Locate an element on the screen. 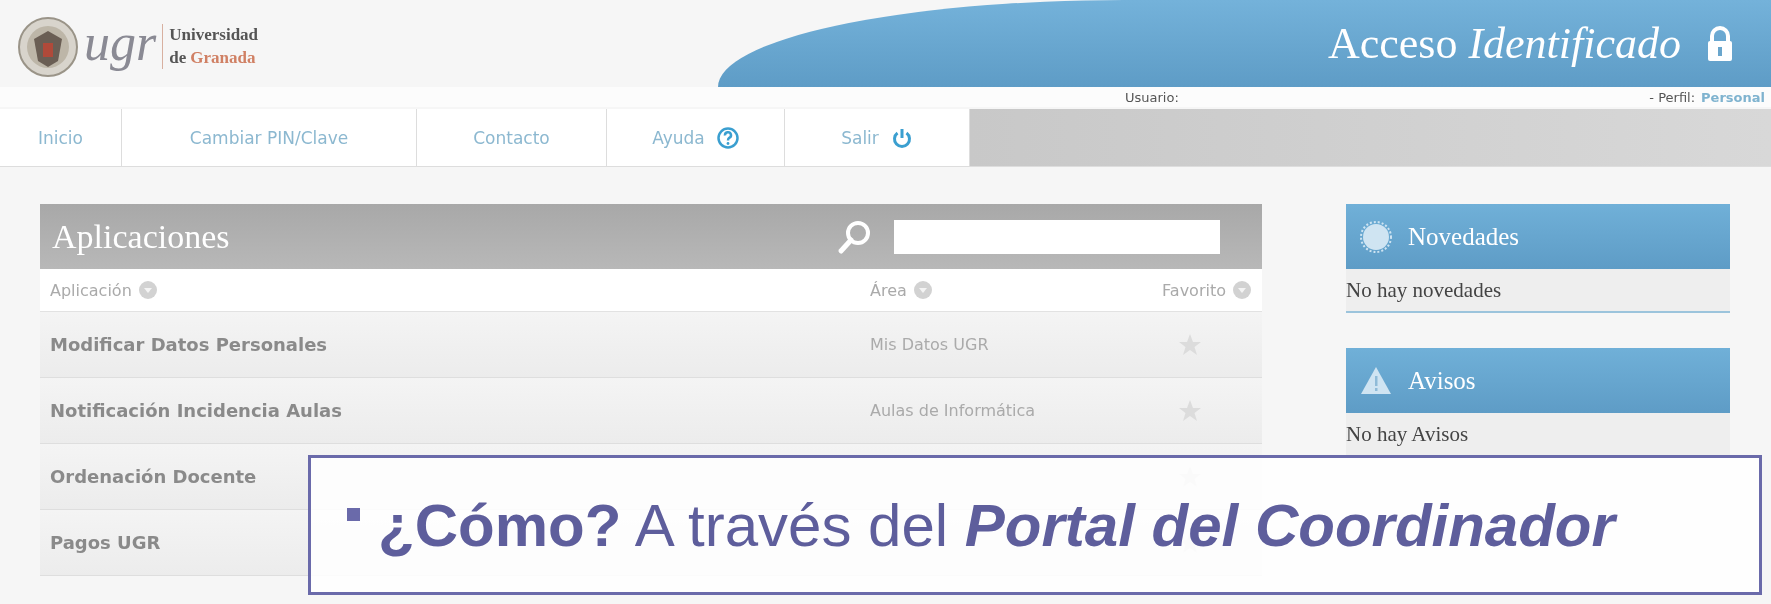 This screenshot has height=604, width=1771. panel-title: Novedades is located at coordinates (1464, 236).